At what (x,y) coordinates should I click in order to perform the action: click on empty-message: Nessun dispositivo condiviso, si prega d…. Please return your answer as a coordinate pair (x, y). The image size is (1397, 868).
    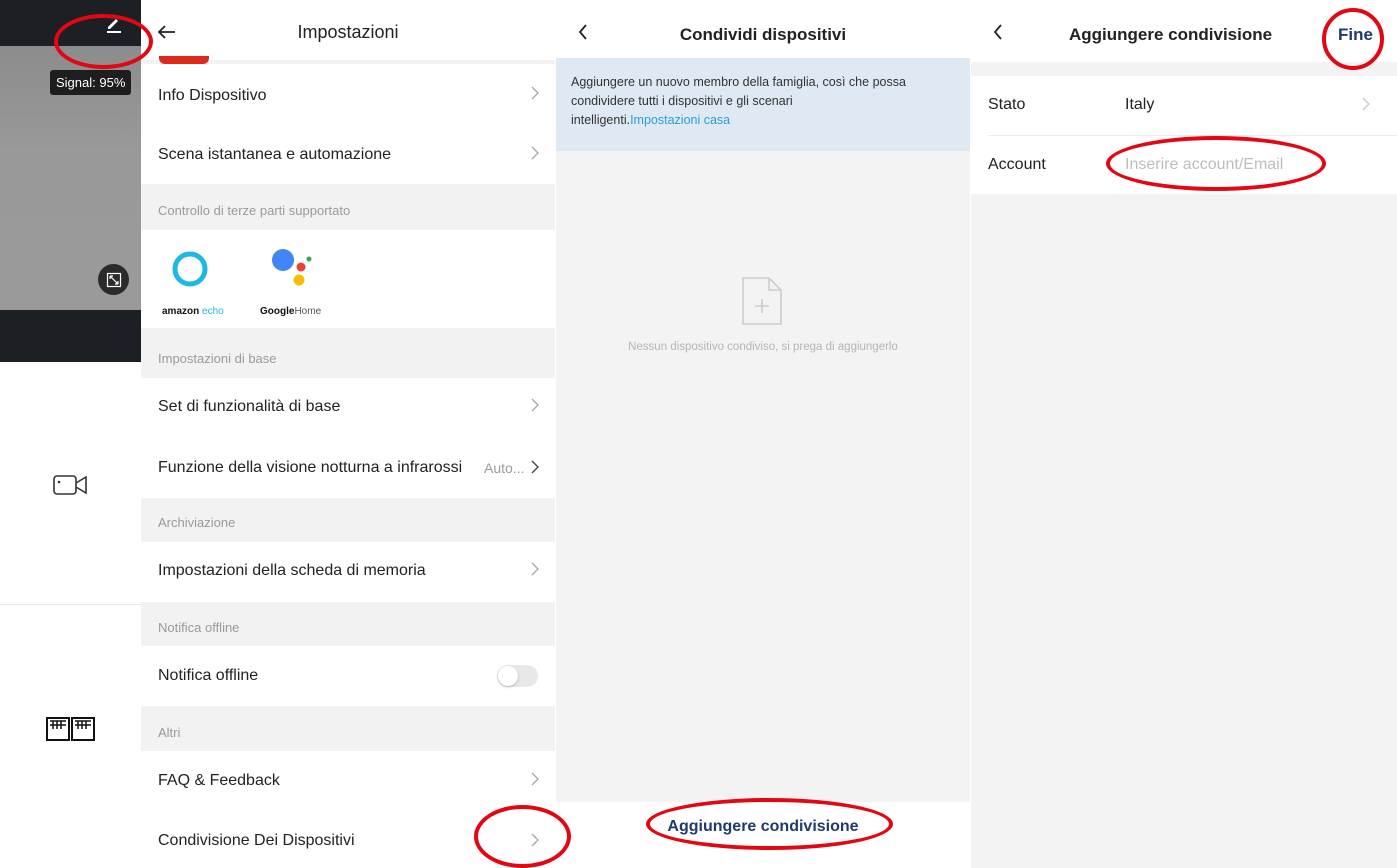
    Looking at the image, I should click on (763, 347).